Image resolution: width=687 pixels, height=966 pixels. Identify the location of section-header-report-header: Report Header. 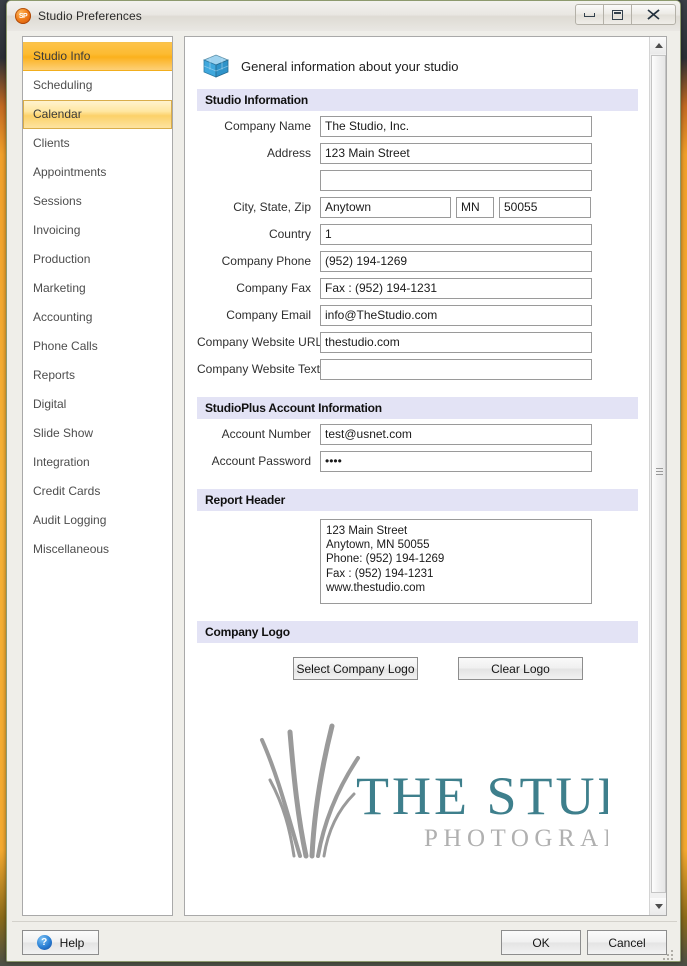
(417, 500).